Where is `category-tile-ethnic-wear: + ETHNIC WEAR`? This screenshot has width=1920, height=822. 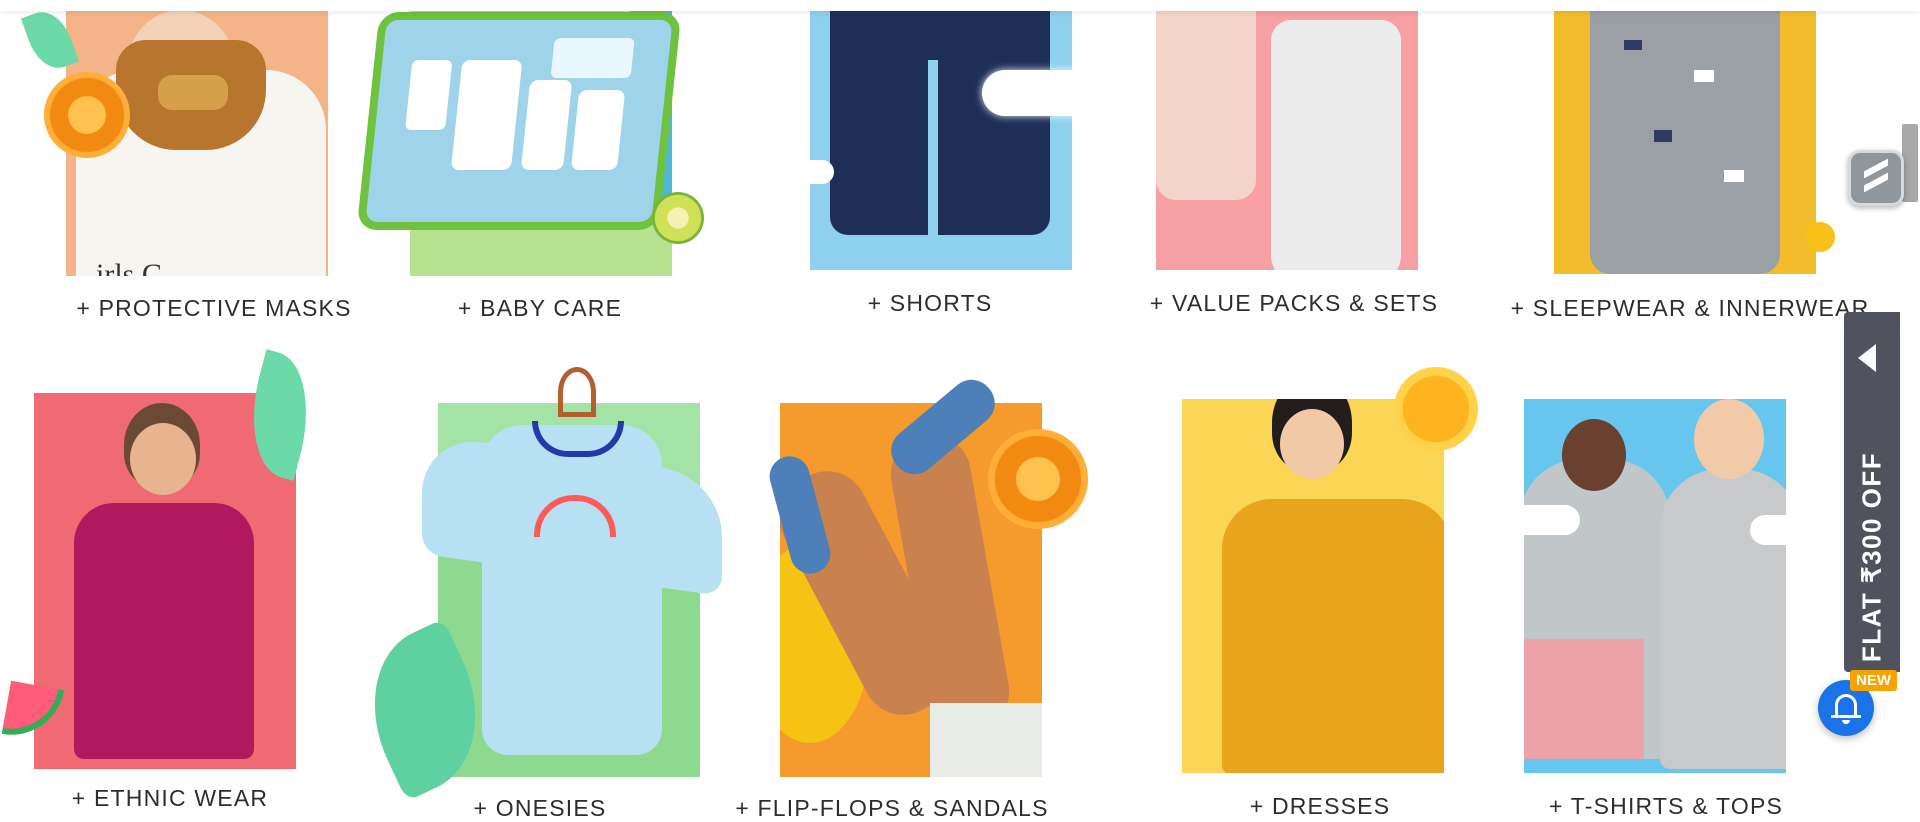 category-tile-ethnic-wear: + ETHNIC WEAR is located at coordinates (170, 585).